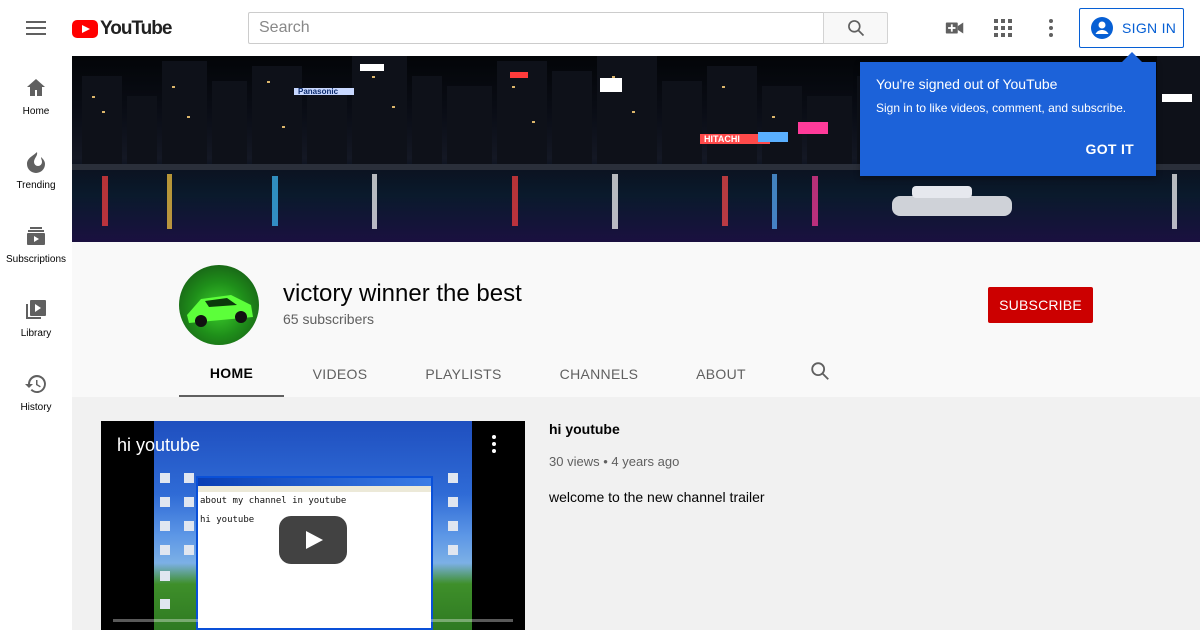  I want to click on sidebar-item-library: Library, so click(36, 315).